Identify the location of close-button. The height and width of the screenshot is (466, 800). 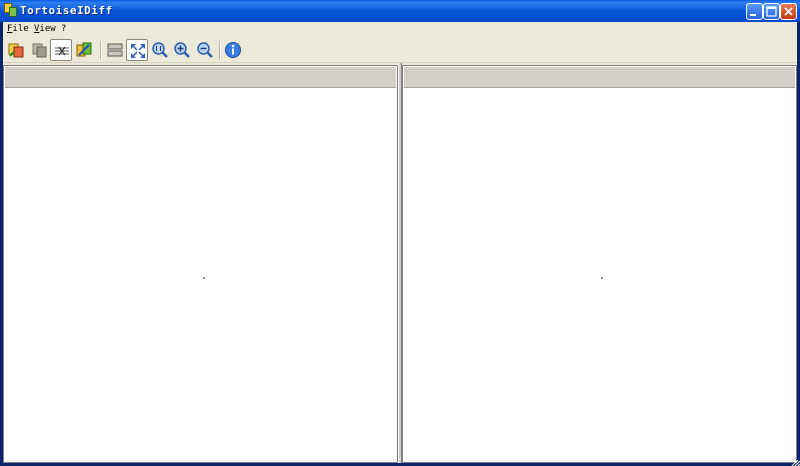
(788, 11).